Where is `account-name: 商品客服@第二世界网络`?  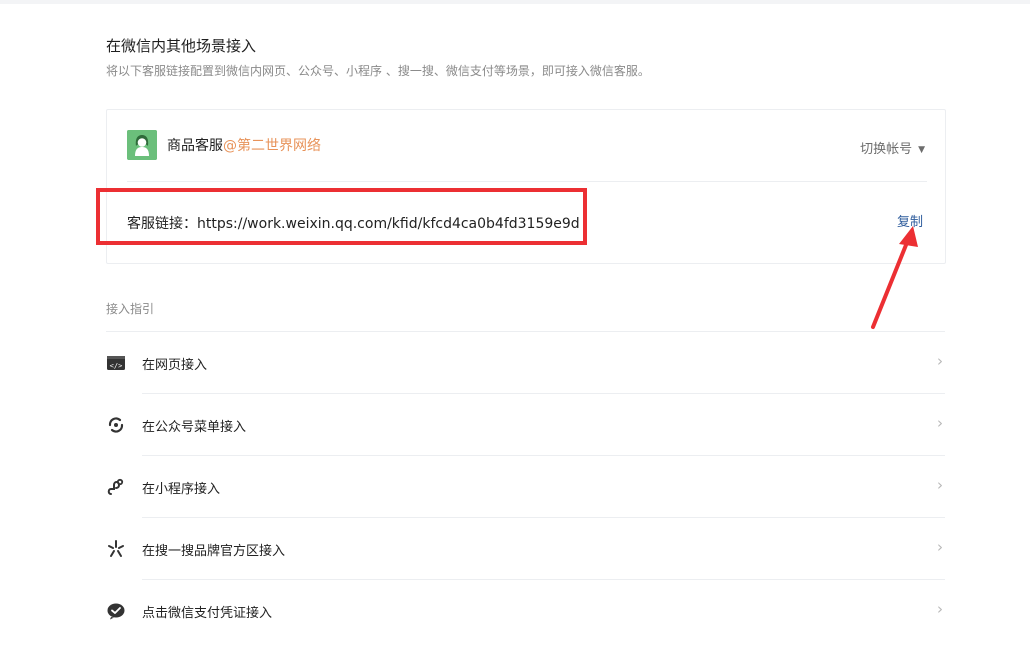 account-name: 商品客服@第二世界网络 is located at coordinates (244, 145).